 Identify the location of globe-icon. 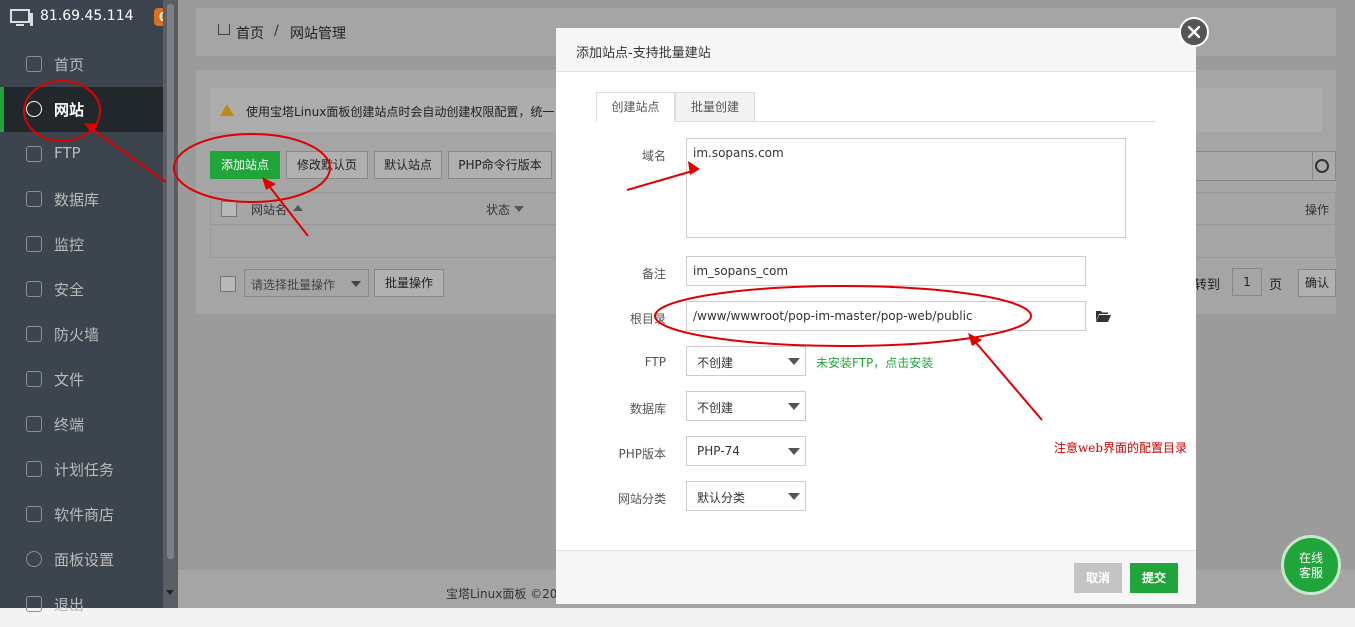
(34, 109).